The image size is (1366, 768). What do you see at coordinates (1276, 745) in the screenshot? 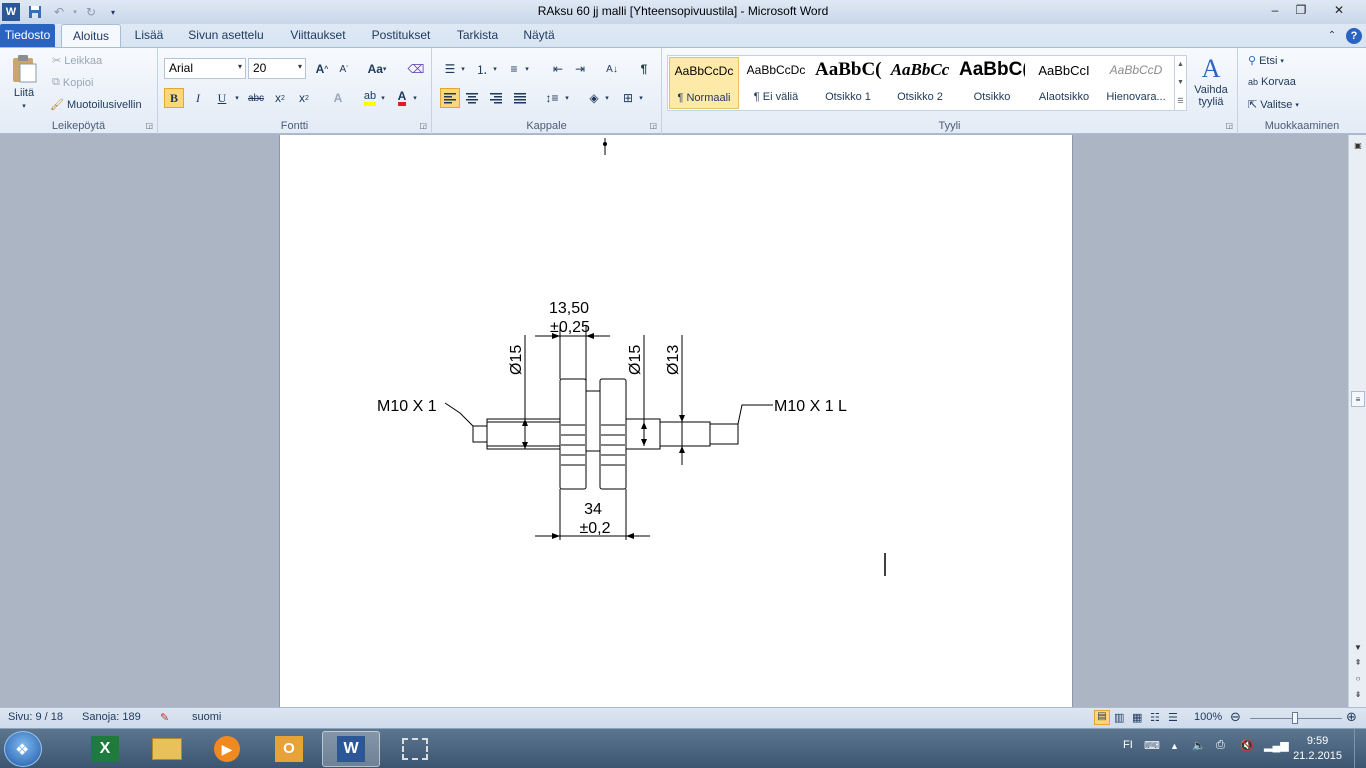
I see `network-icon: ▂▄▆` at bounding box center [1276, 745].